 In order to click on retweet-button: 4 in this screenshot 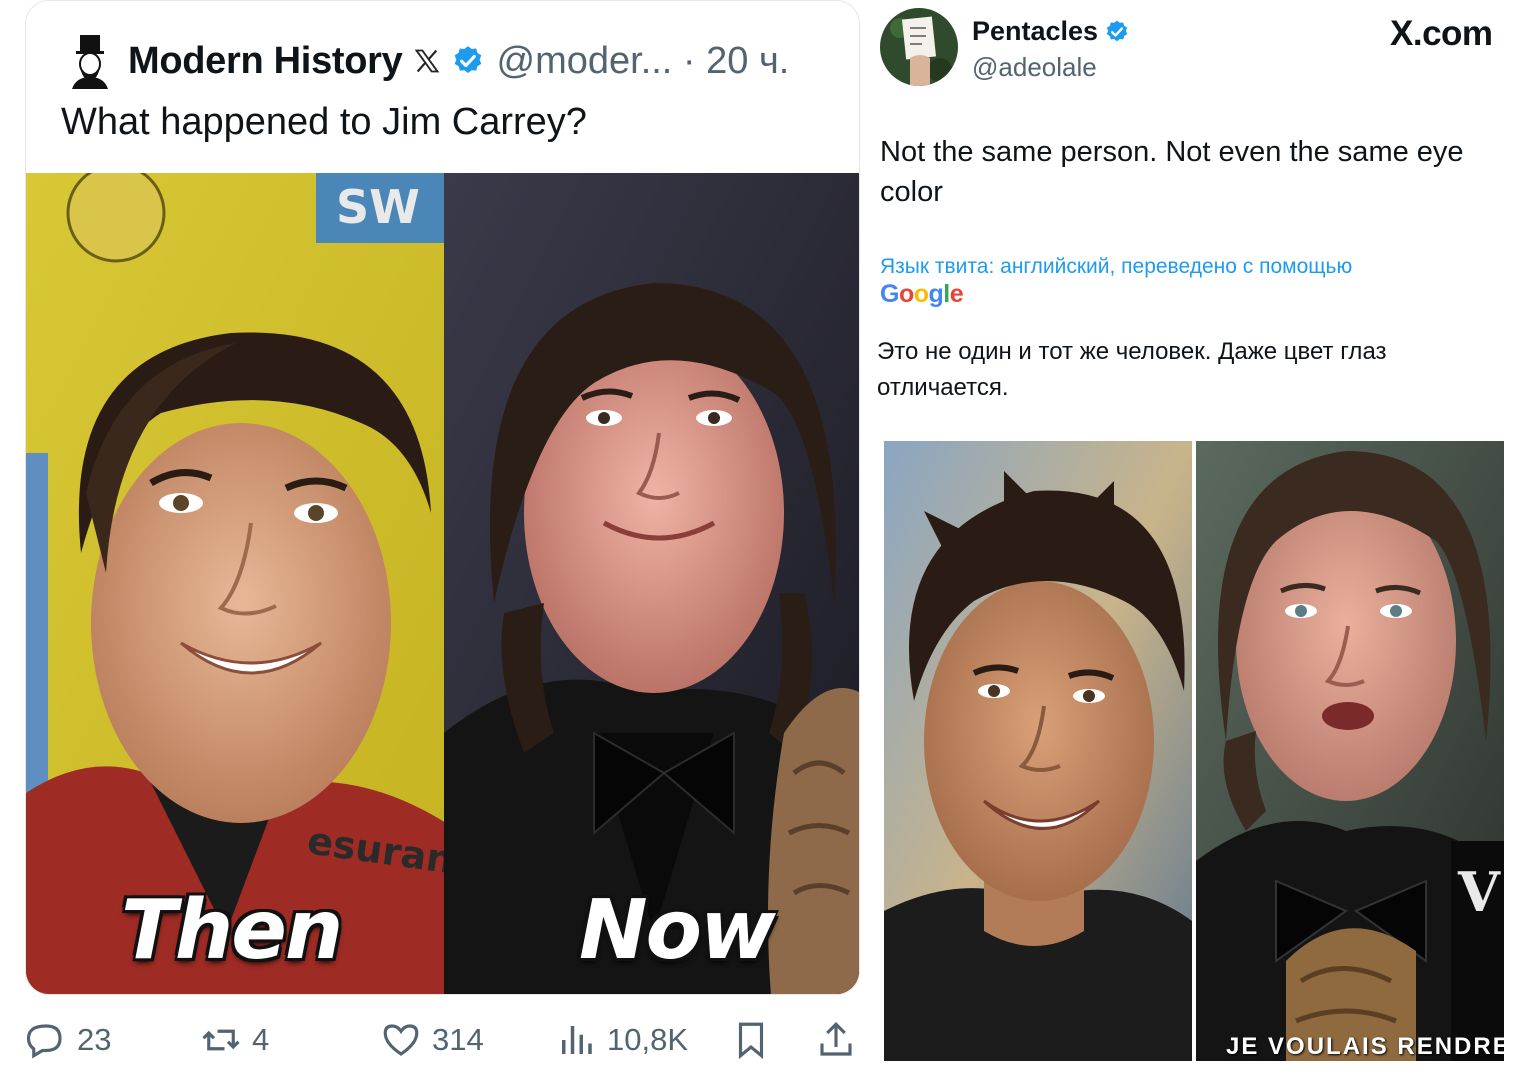, I will do `click(234, 1040)`.